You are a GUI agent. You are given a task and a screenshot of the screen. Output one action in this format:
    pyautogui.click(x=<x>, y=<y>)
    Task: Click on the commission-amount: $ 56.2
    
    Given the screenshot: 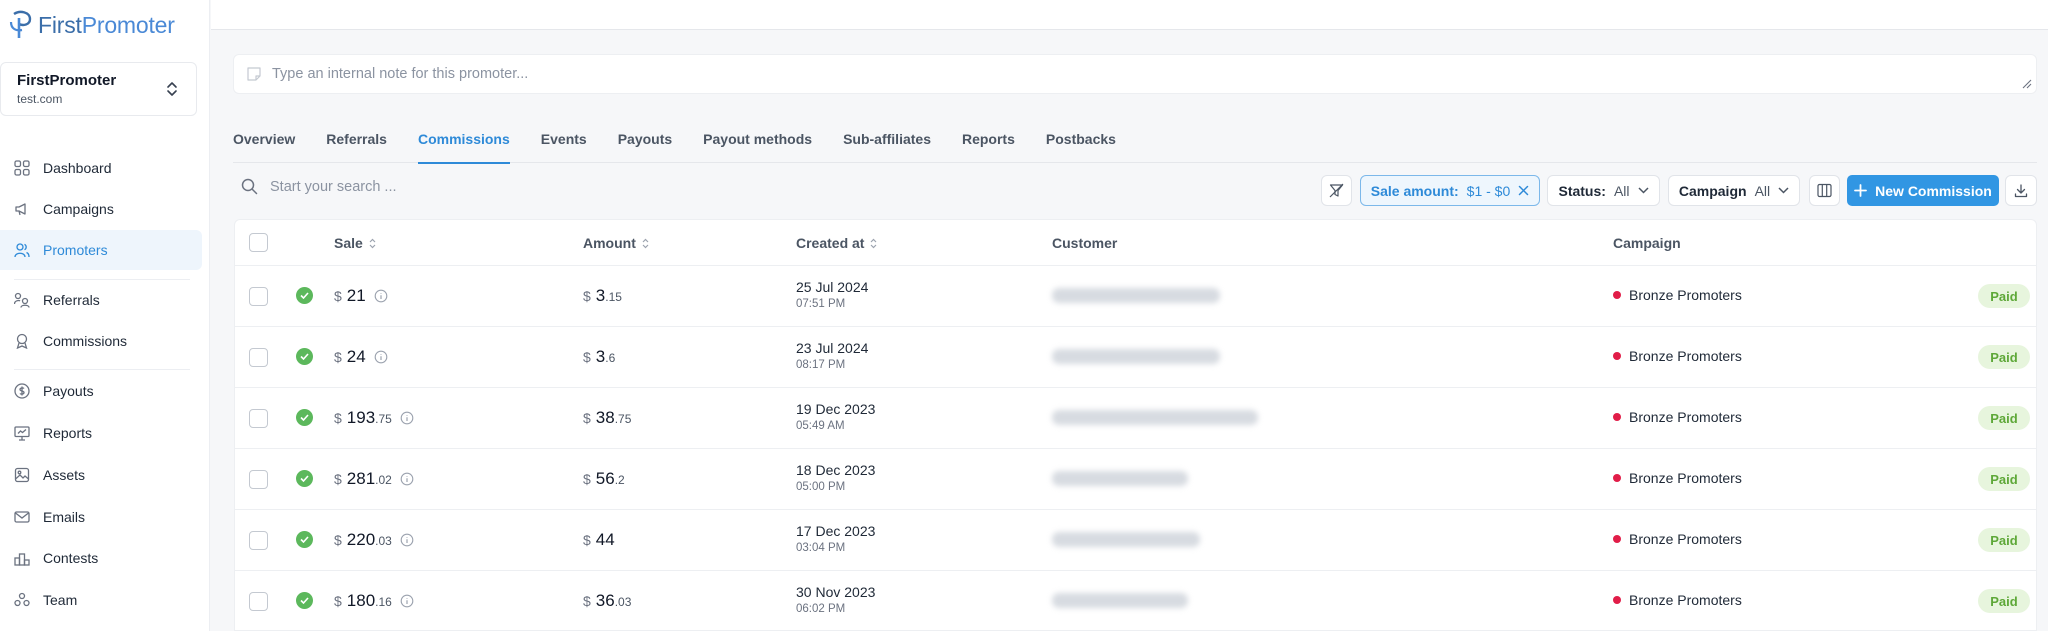 What is the action you would take?
    pyautogui.click(x=604, y=479)
    